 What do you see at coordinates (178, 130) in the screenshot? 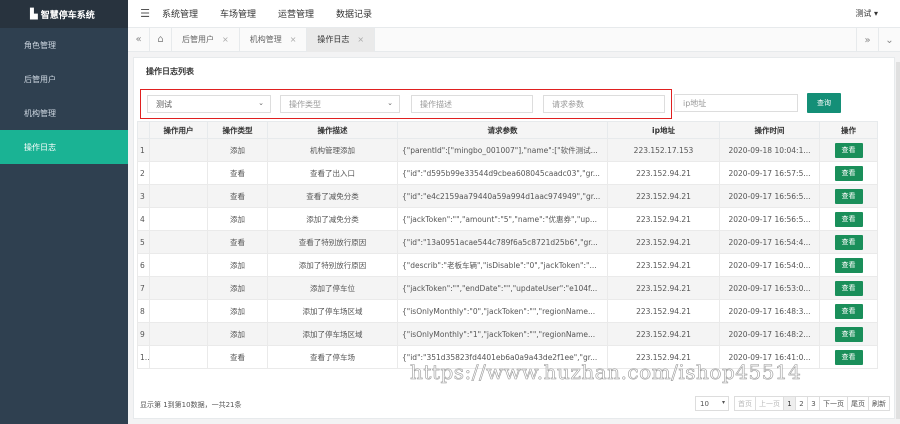
I see `col-user: 操作用户` at bounding box center [178, 130].